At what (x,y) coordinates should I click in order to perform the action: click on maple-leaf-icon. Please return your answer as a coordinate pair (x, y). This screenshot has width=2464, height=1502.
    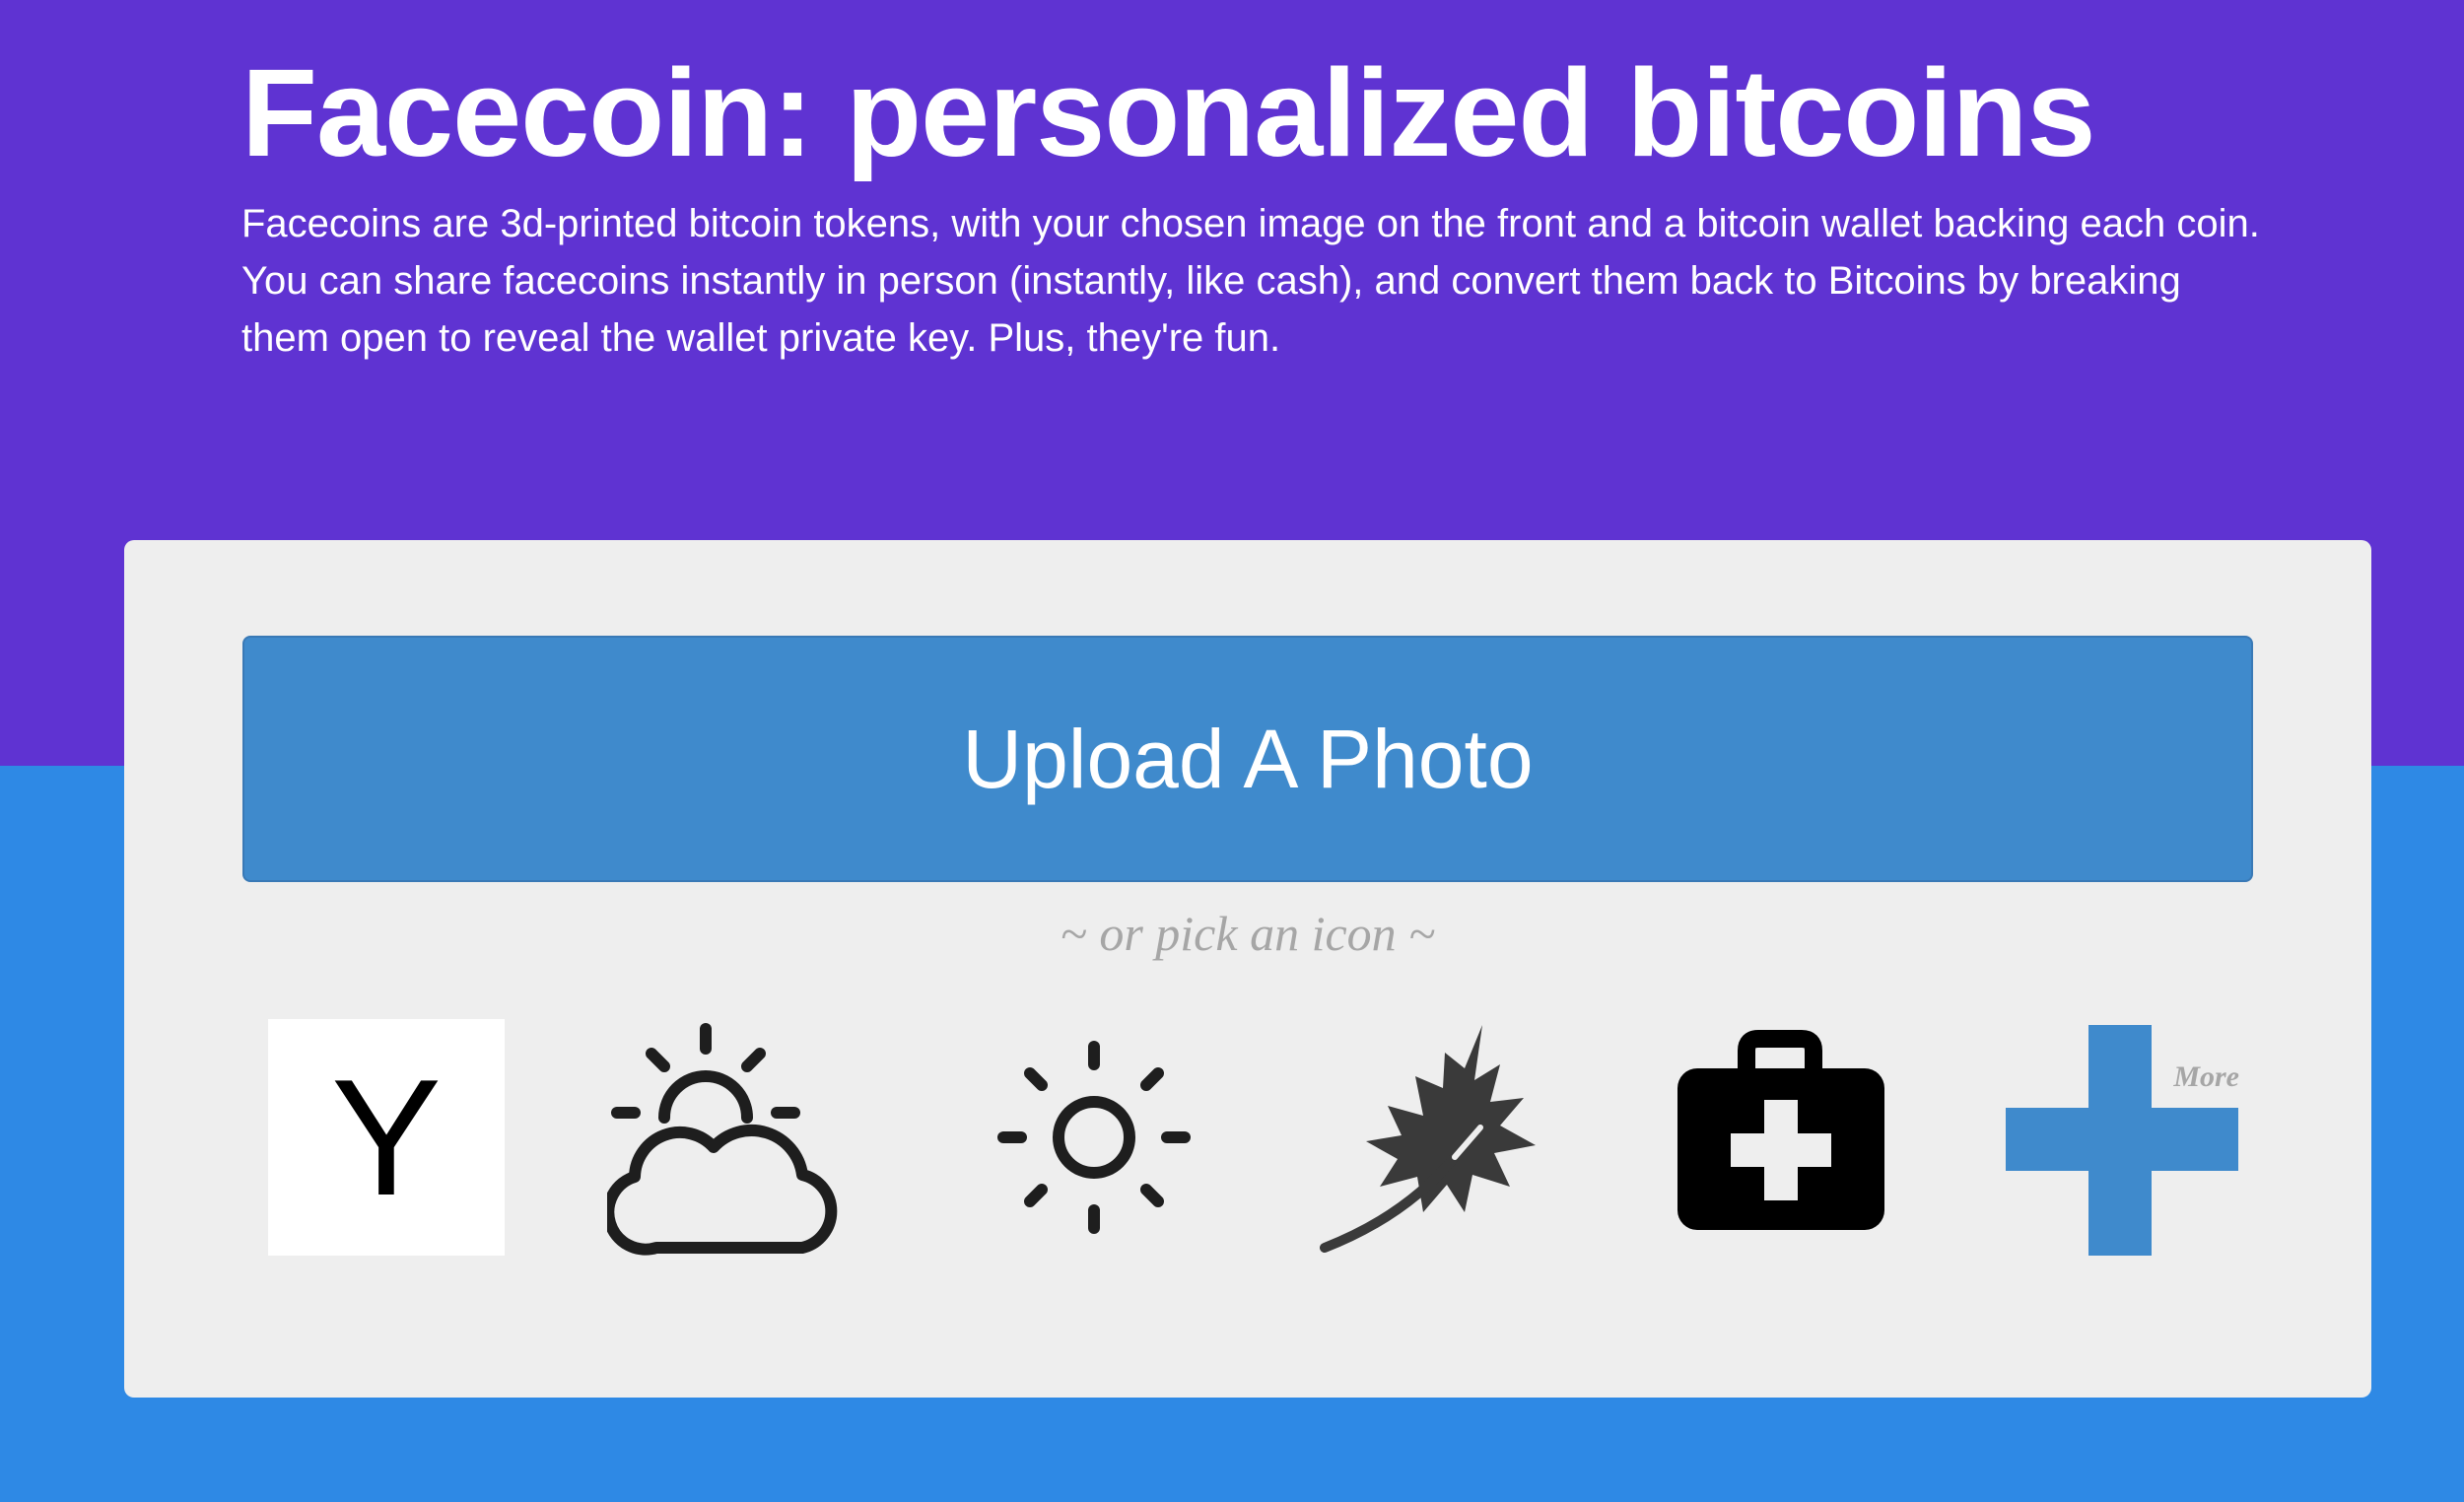
    Looking at the image, I should click on (1425, 1137).